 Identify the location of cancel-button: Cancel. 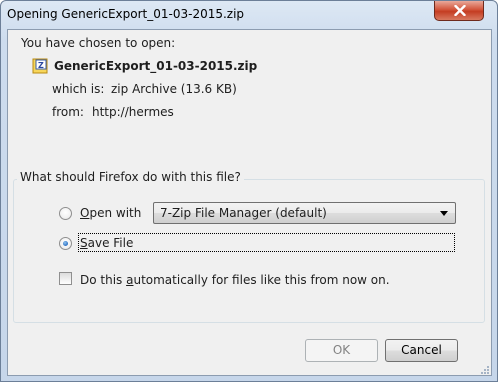
(421, 350).